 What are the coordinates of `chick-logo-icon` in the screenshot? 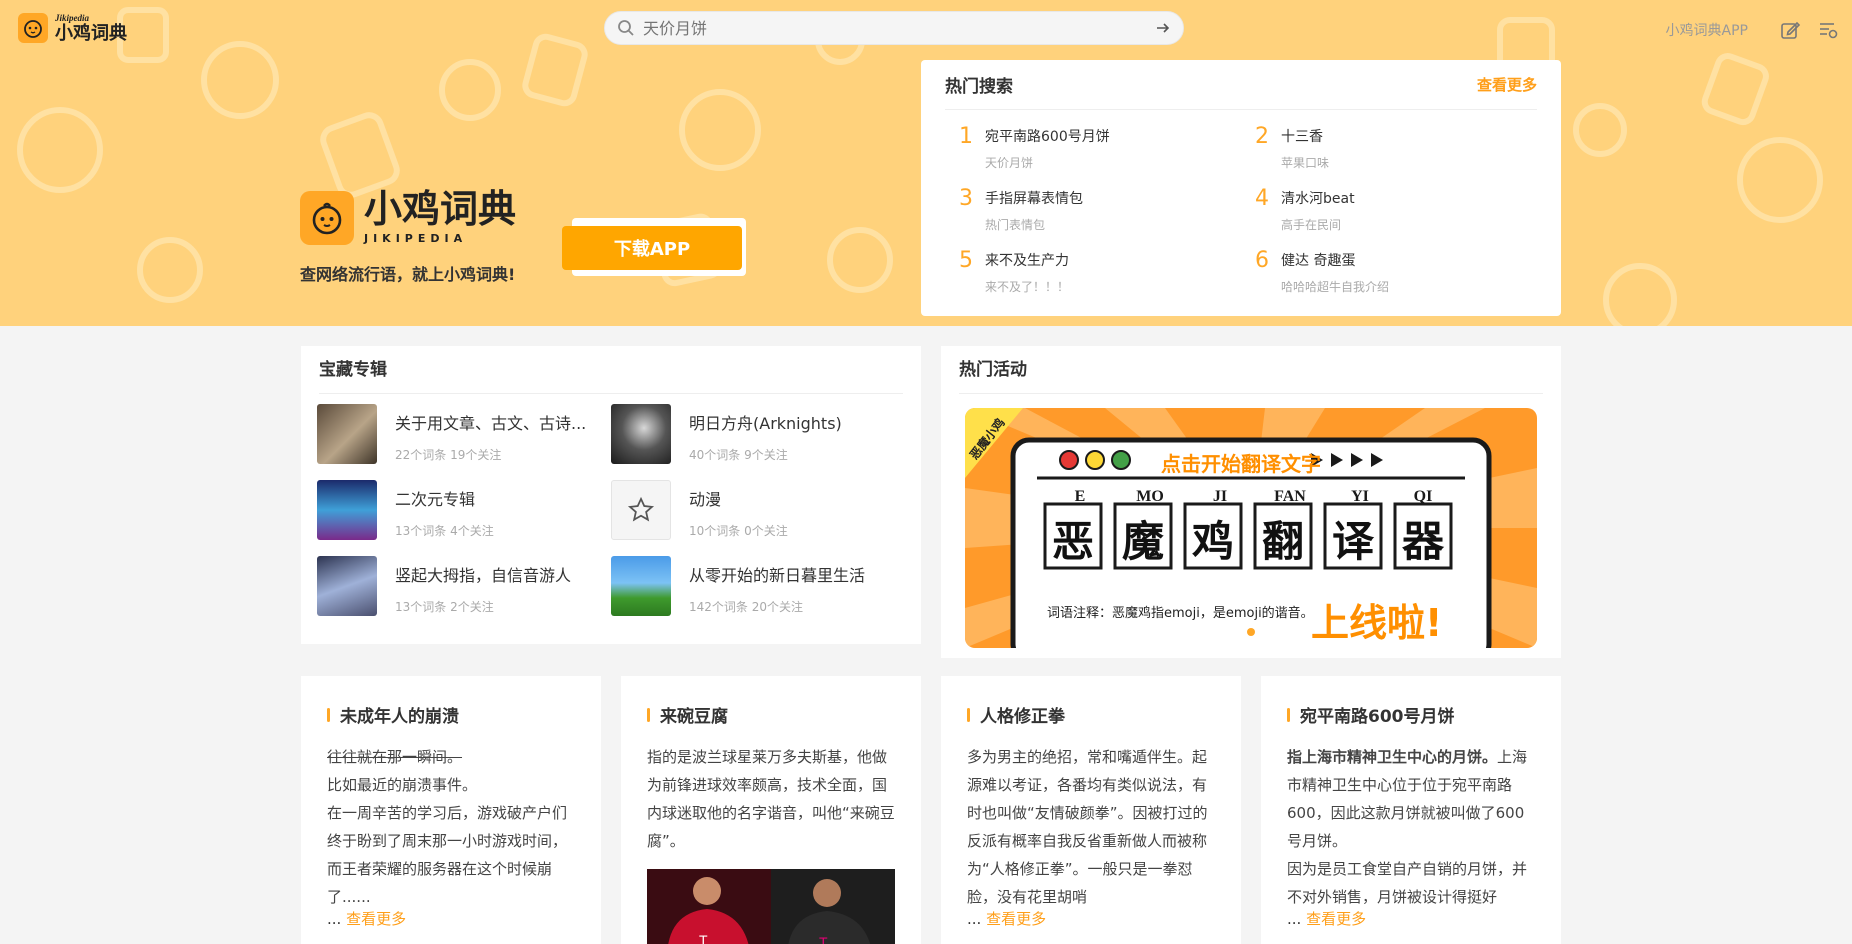 It's located at (33, 28).